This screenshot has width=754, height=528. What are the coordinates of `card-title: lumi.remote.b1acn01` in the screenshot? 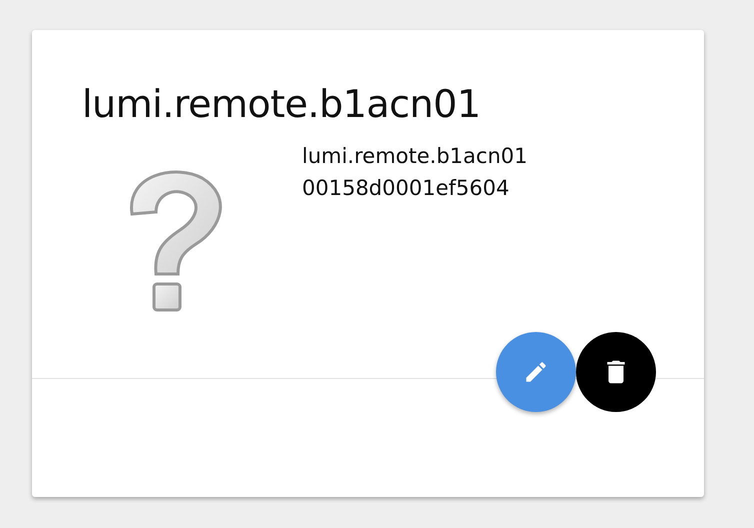 It's located at (282, 105).